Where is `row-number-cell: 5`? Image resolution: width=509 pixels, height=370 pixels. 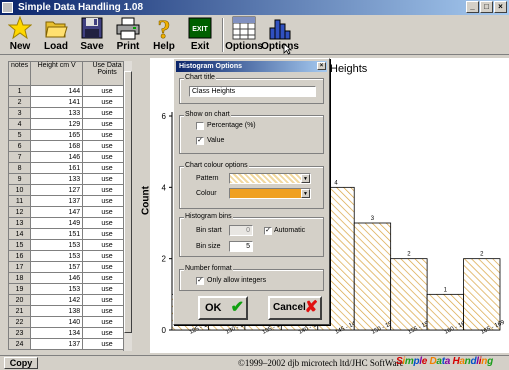 row-number-cell: 5 is located at coordinates (19, 135).